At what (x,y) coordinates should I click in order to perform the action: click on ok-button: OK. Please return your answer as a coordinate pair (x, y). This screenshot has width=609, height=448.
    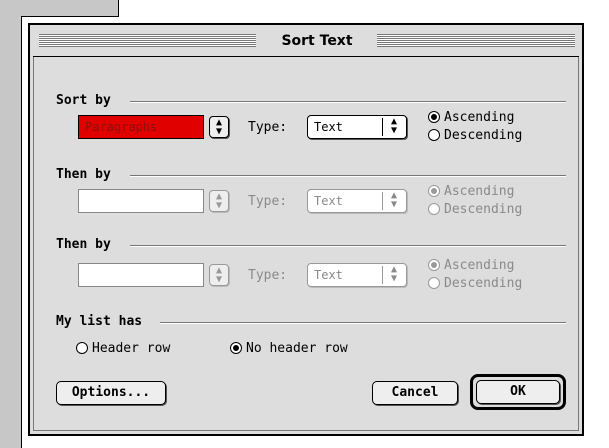
    Looking at the image, I should click on (518, 392).